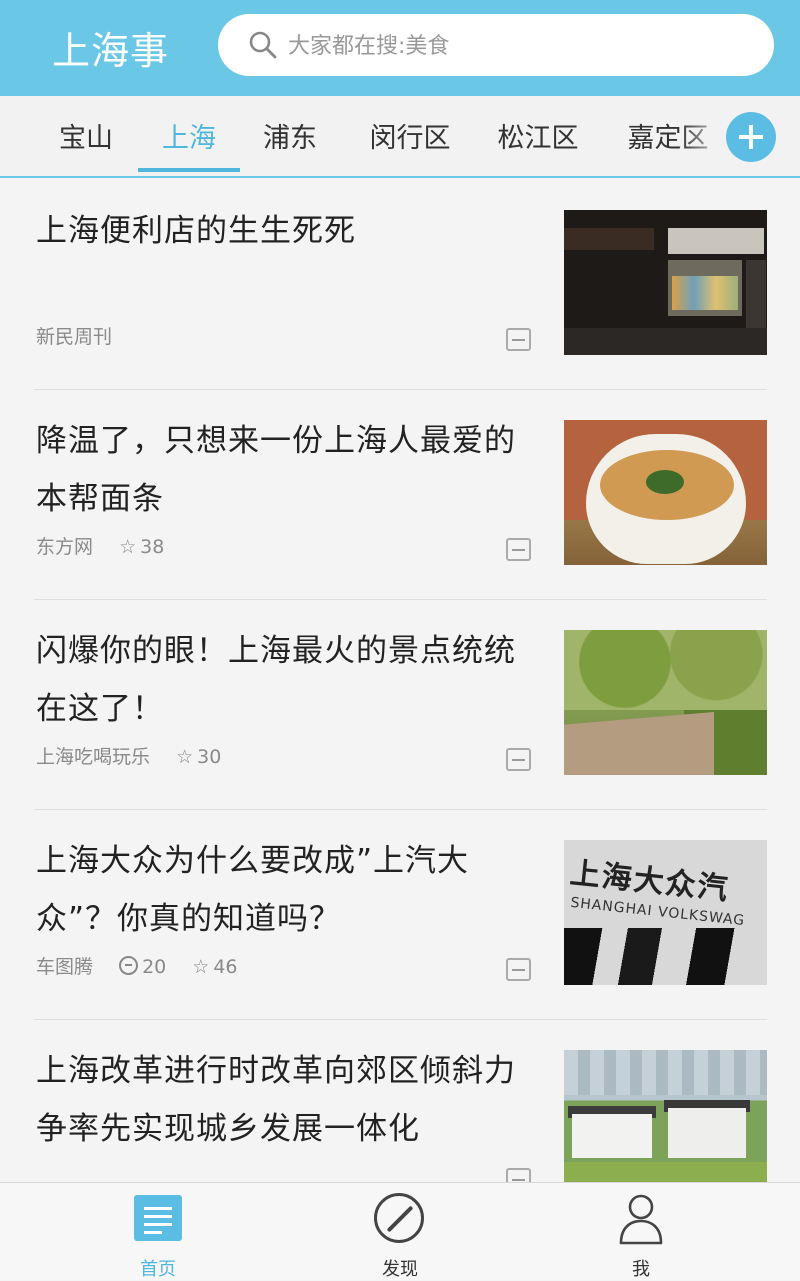  What do you see at coordinates (286, 680) in the screenshot?
I see `news-title: 闪爆你的眼！上海最火的景点统统在这了！` at bounding box center [286, 680].